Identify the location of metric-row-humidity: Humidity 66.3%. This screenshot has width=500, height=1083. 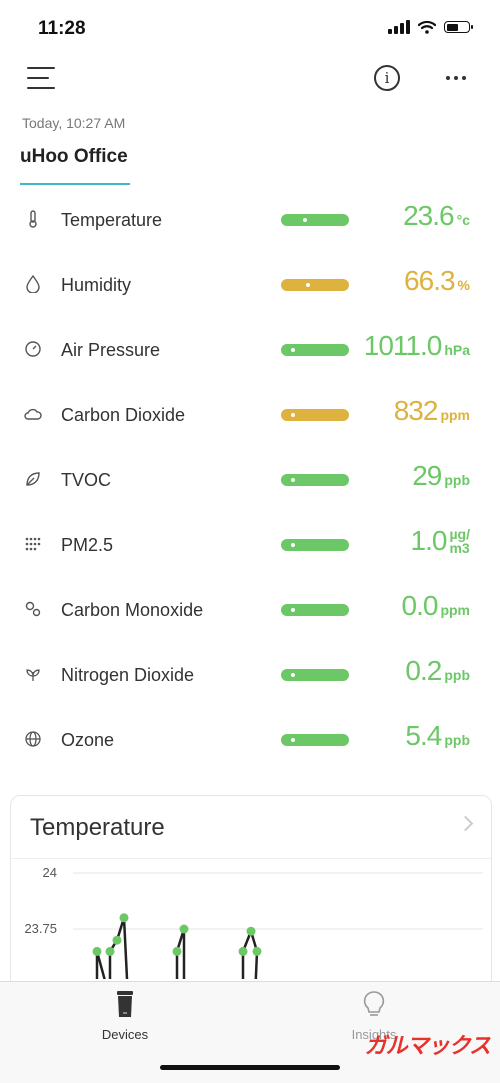
(250, 285).